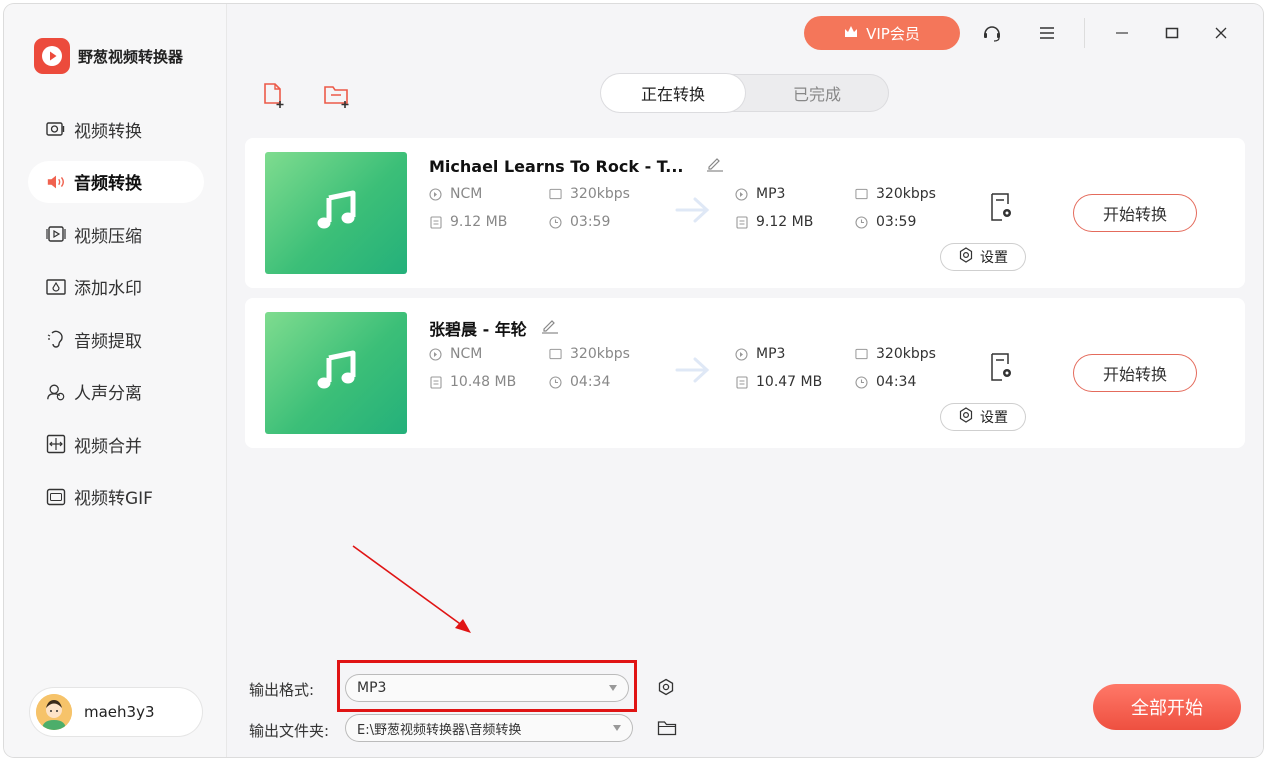 The height and width of the screenshot is (761, 1269). Describe the element at coordinates (108, 131) in the screenshot. I see `sidebar-item-label: 视频转换` at that location.